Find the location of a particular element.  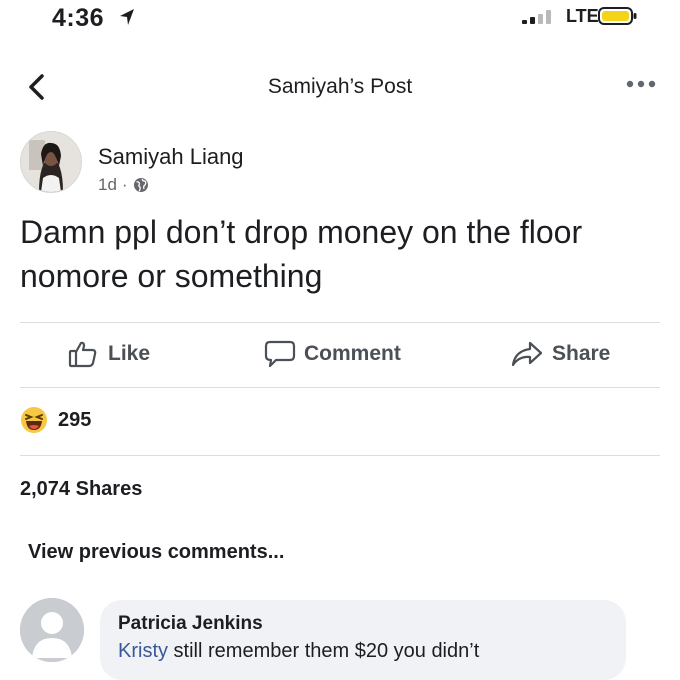

comment-body: still remember them $20 you didn’t is located at coordinates (324, 651).